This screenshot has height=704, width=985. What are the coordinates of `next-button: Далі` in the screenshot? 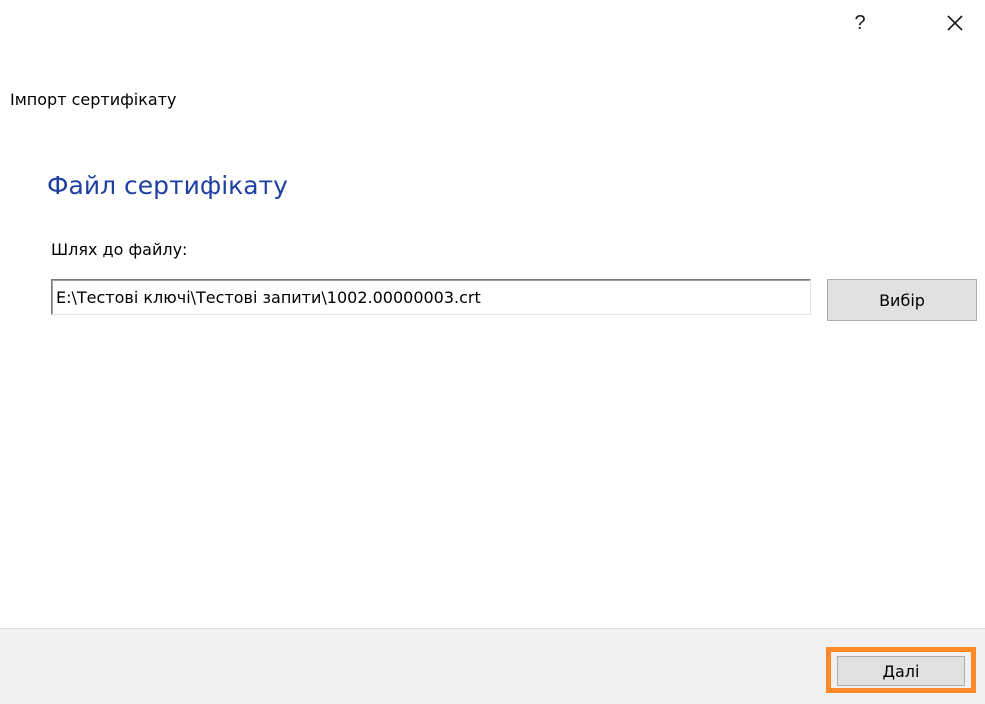 It's located at (901, 671).